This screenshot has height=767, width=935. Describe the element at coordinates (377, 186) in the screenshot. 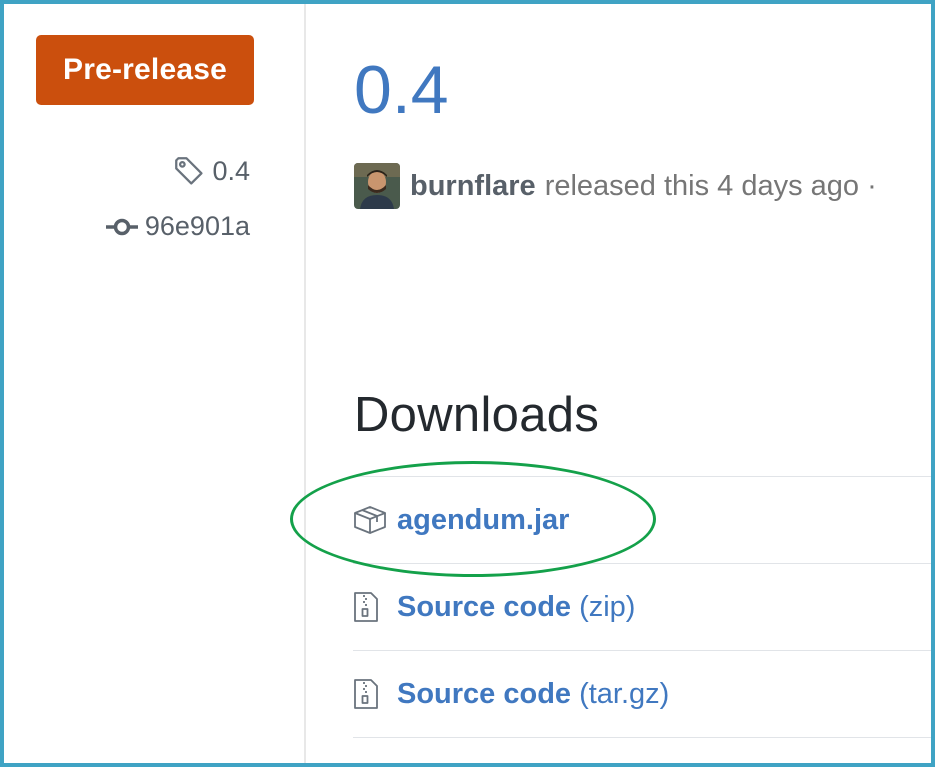

I see `avatar` at that location.